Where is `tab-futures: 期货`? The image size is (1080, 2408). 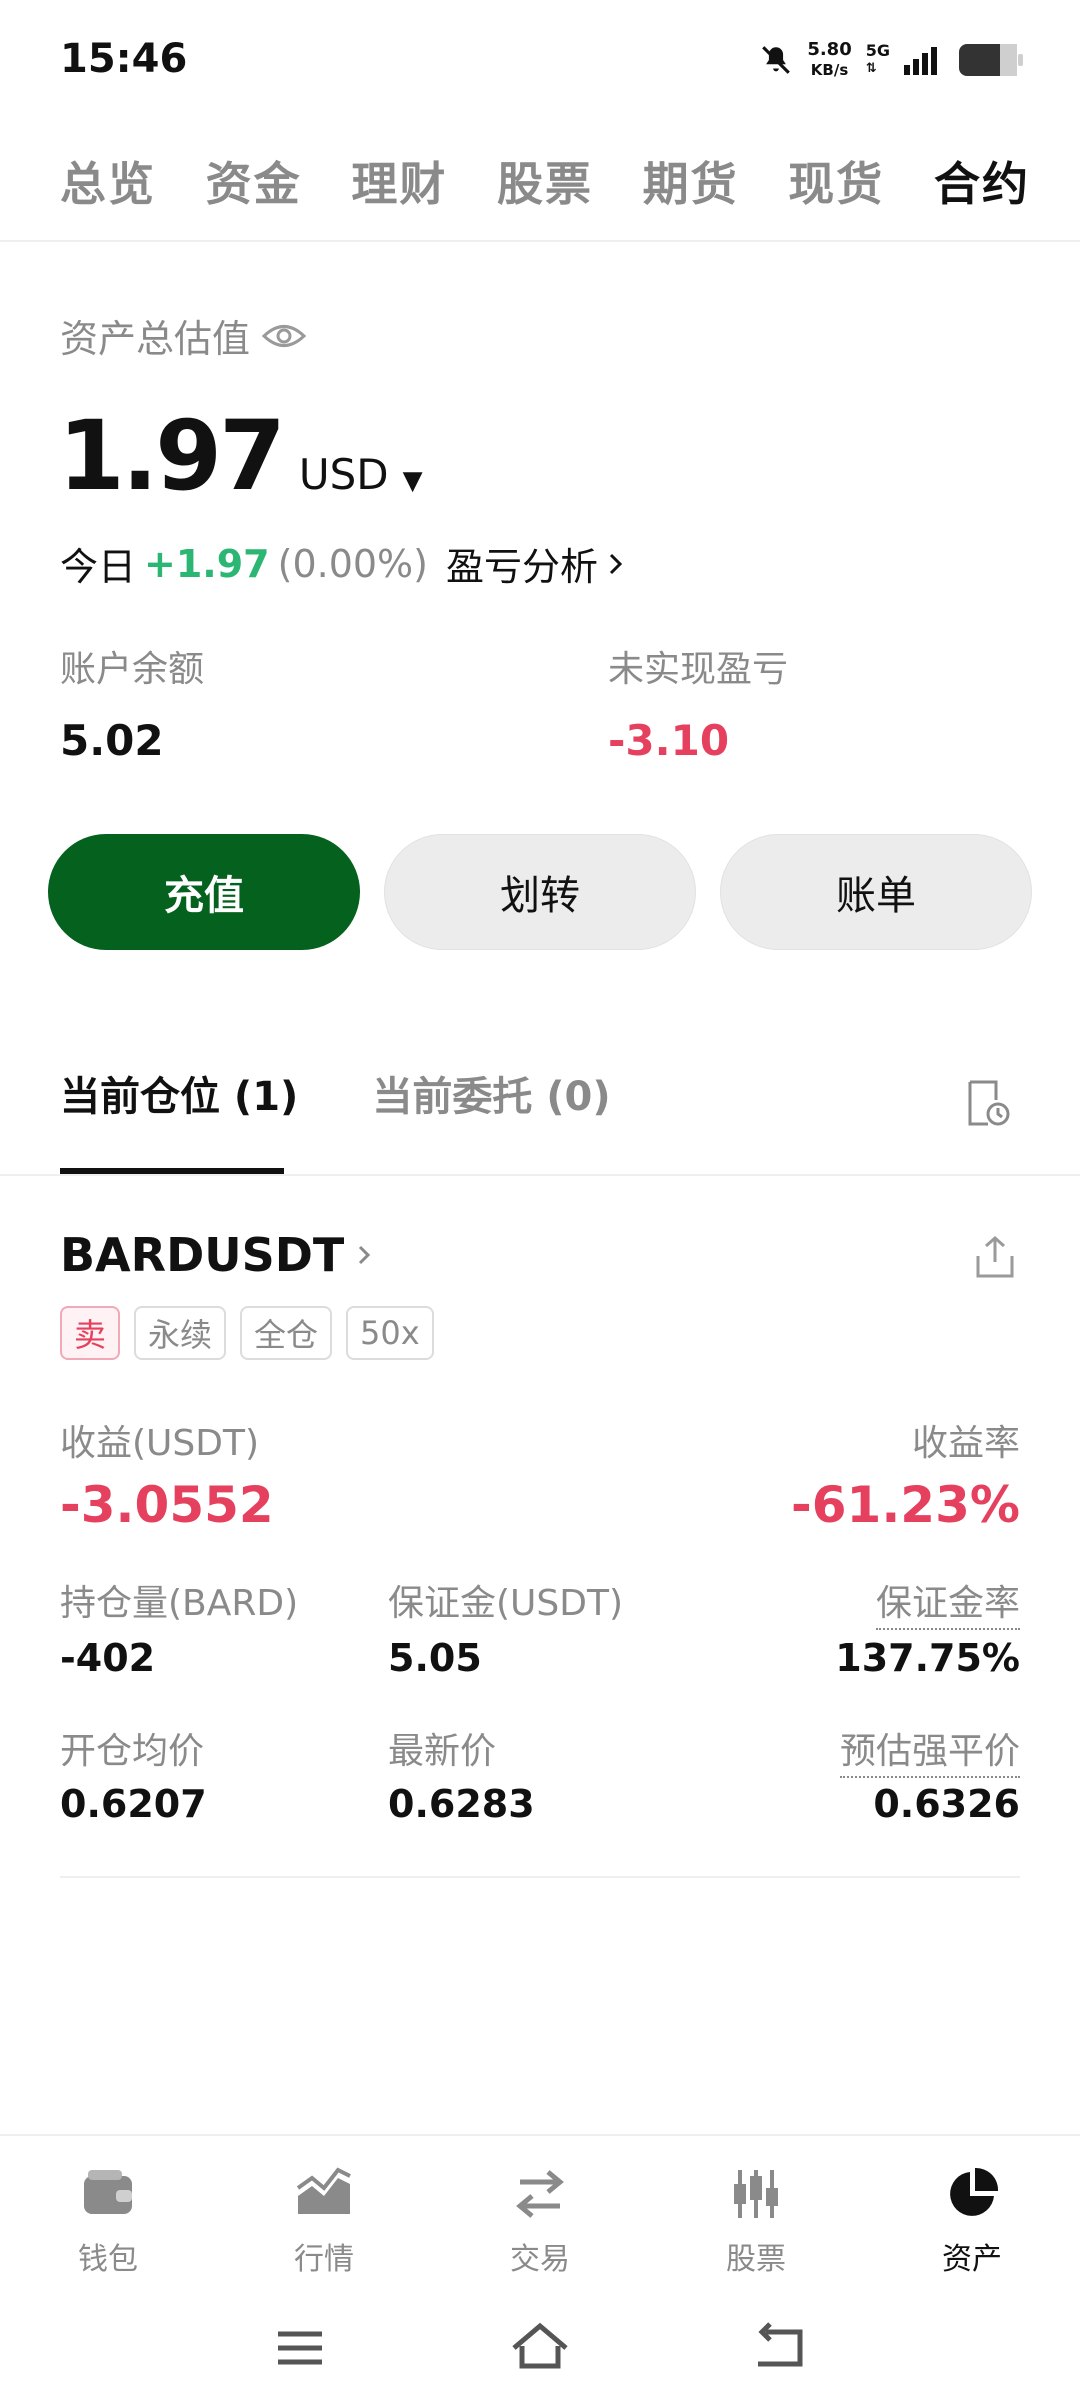 tab-futures: 期货 is located at coordinates (691, 181).